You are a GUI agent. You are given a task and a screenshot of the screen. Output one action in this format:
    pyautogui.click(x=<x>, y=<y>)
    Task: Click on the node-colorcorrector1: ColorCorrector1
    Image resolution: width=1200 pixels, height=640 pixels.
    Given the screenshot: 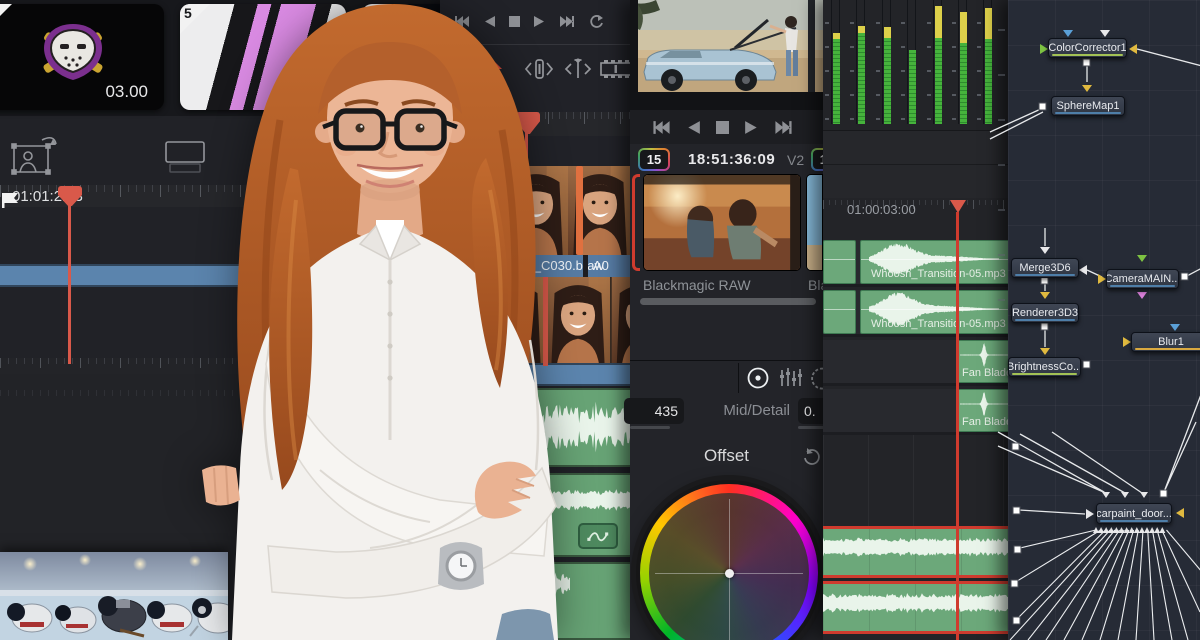 What is the action you would take?
    pyautogui.click(x=1087, y=48)
    